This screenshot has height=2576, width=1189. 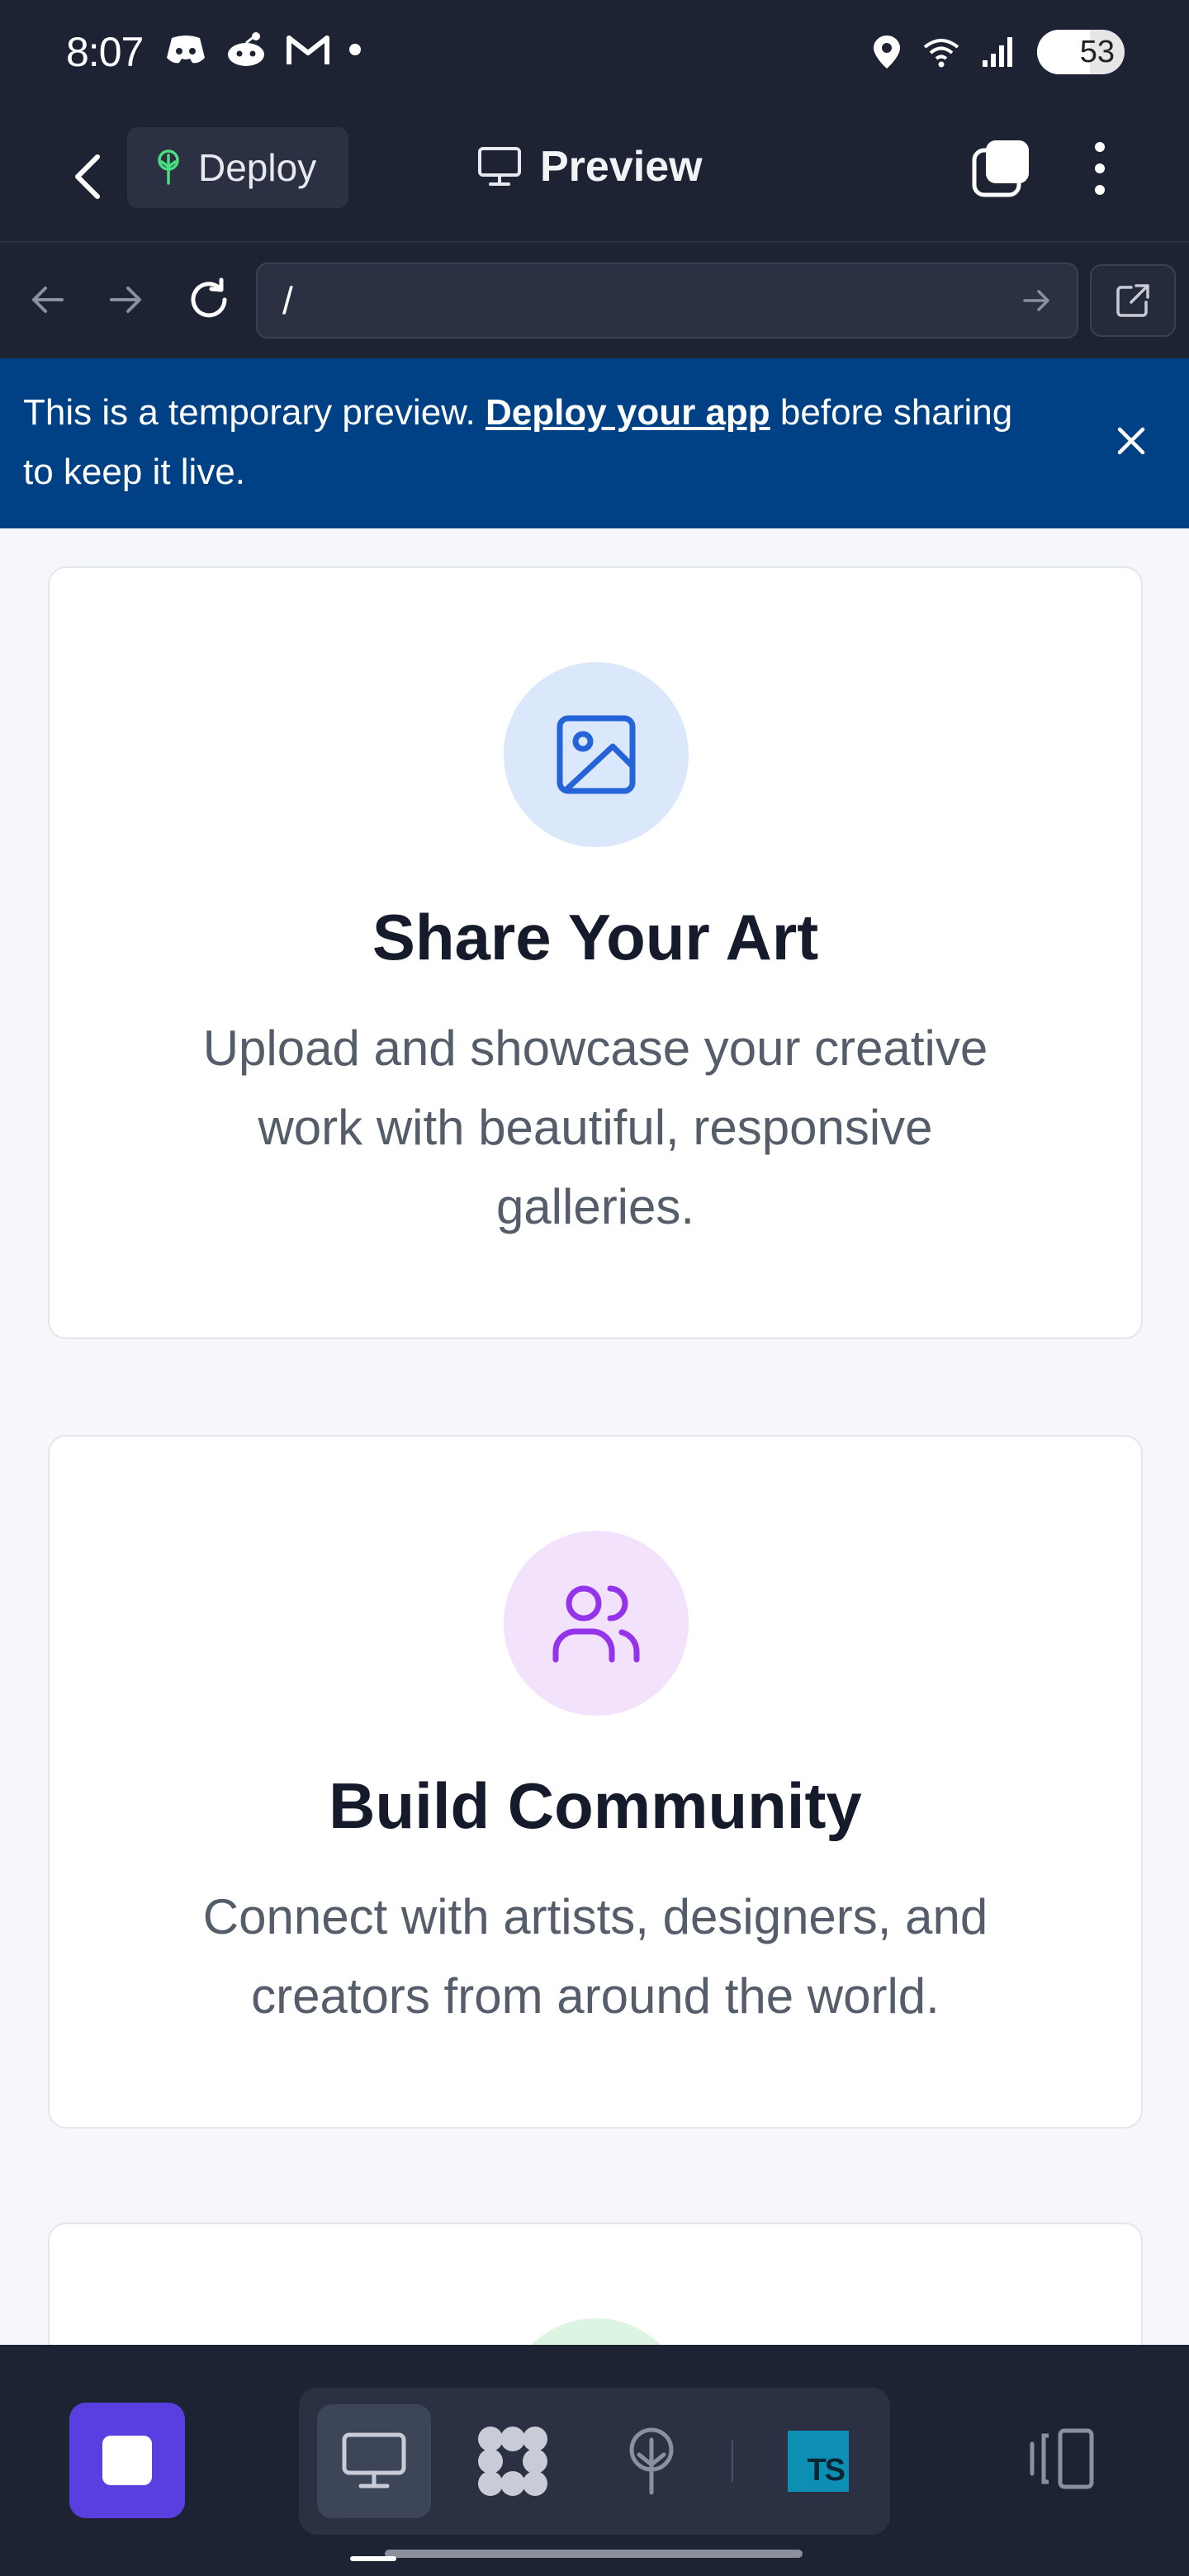 I want to click on workflow-icon, so click(x=512, y=2461).